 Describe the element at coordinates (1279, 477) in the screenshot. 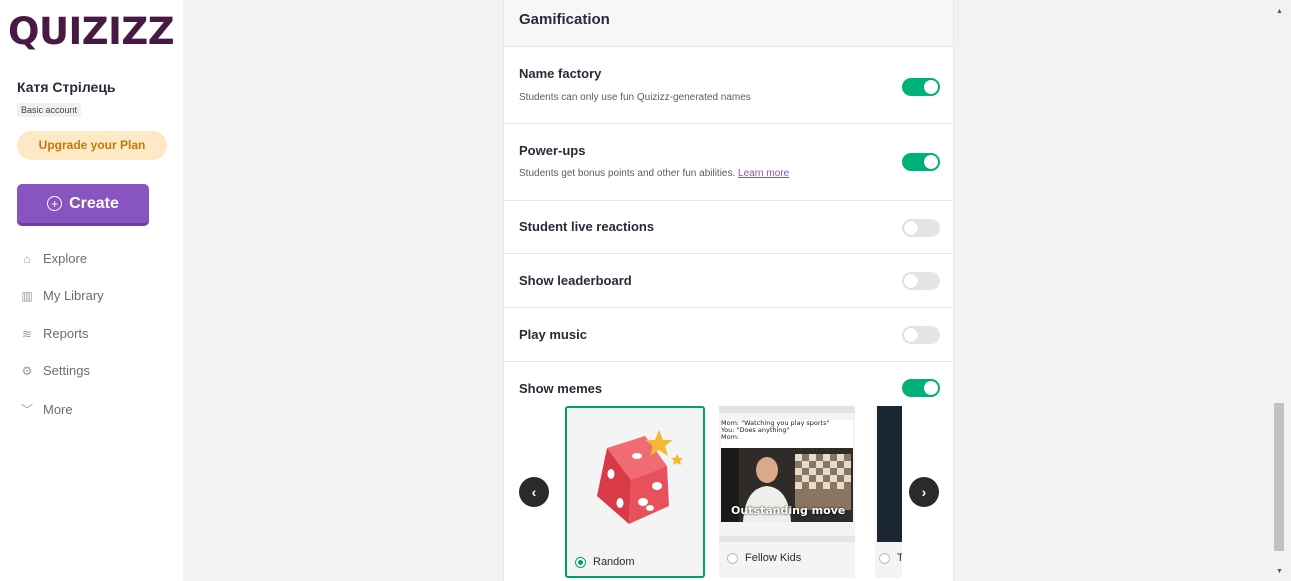

I see `scrollbar-thumb` at that location.